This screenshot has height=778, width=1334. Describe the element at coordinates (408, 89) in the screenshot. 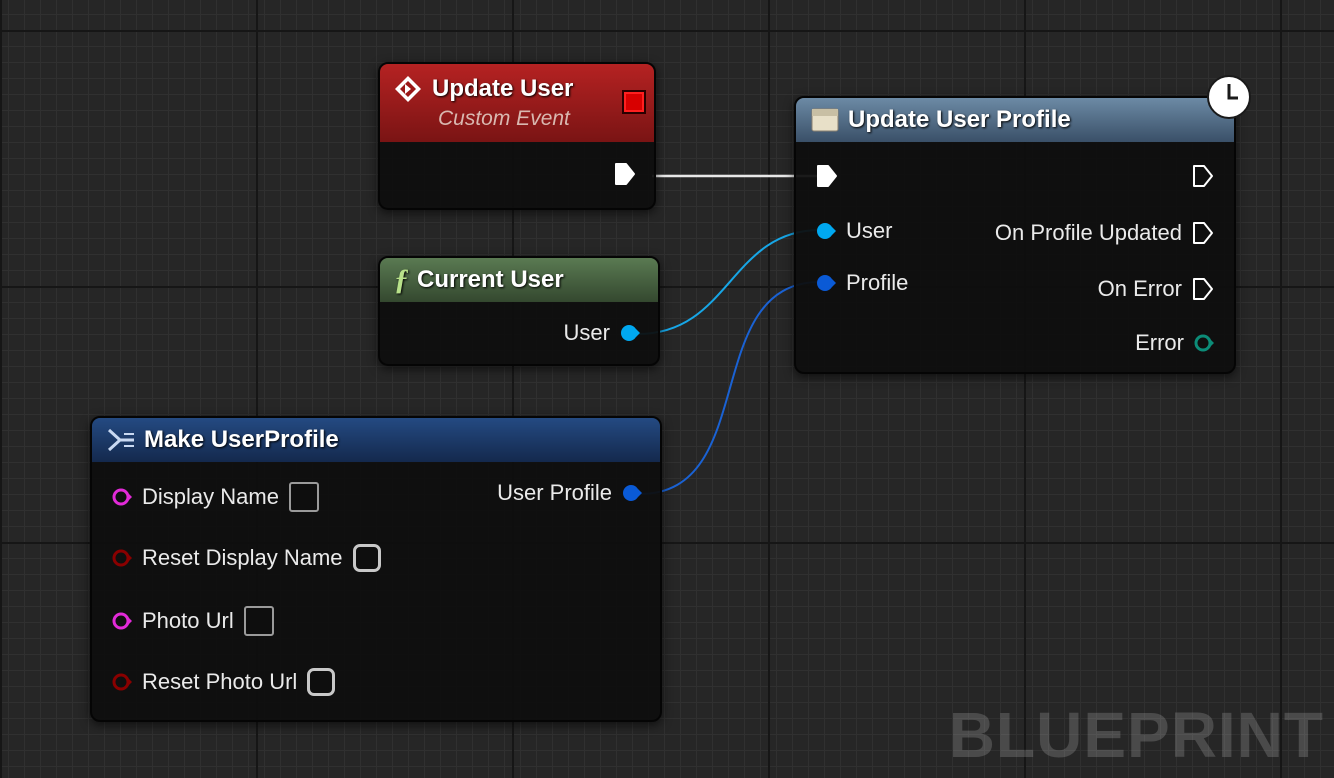

I see `event-diamond-icon` at that location.